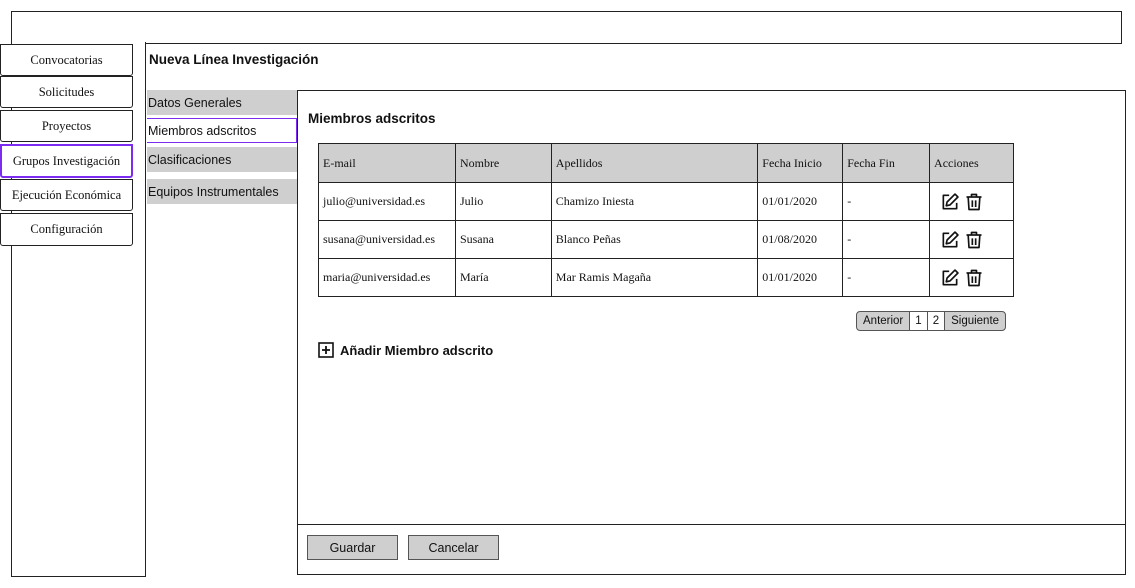 The height and width of the screenshot is (588, 1135). What do you see at coordinates (503, 277) in the screenshot?
I see `cell-nombre: María` at bounding box center [503, 277].